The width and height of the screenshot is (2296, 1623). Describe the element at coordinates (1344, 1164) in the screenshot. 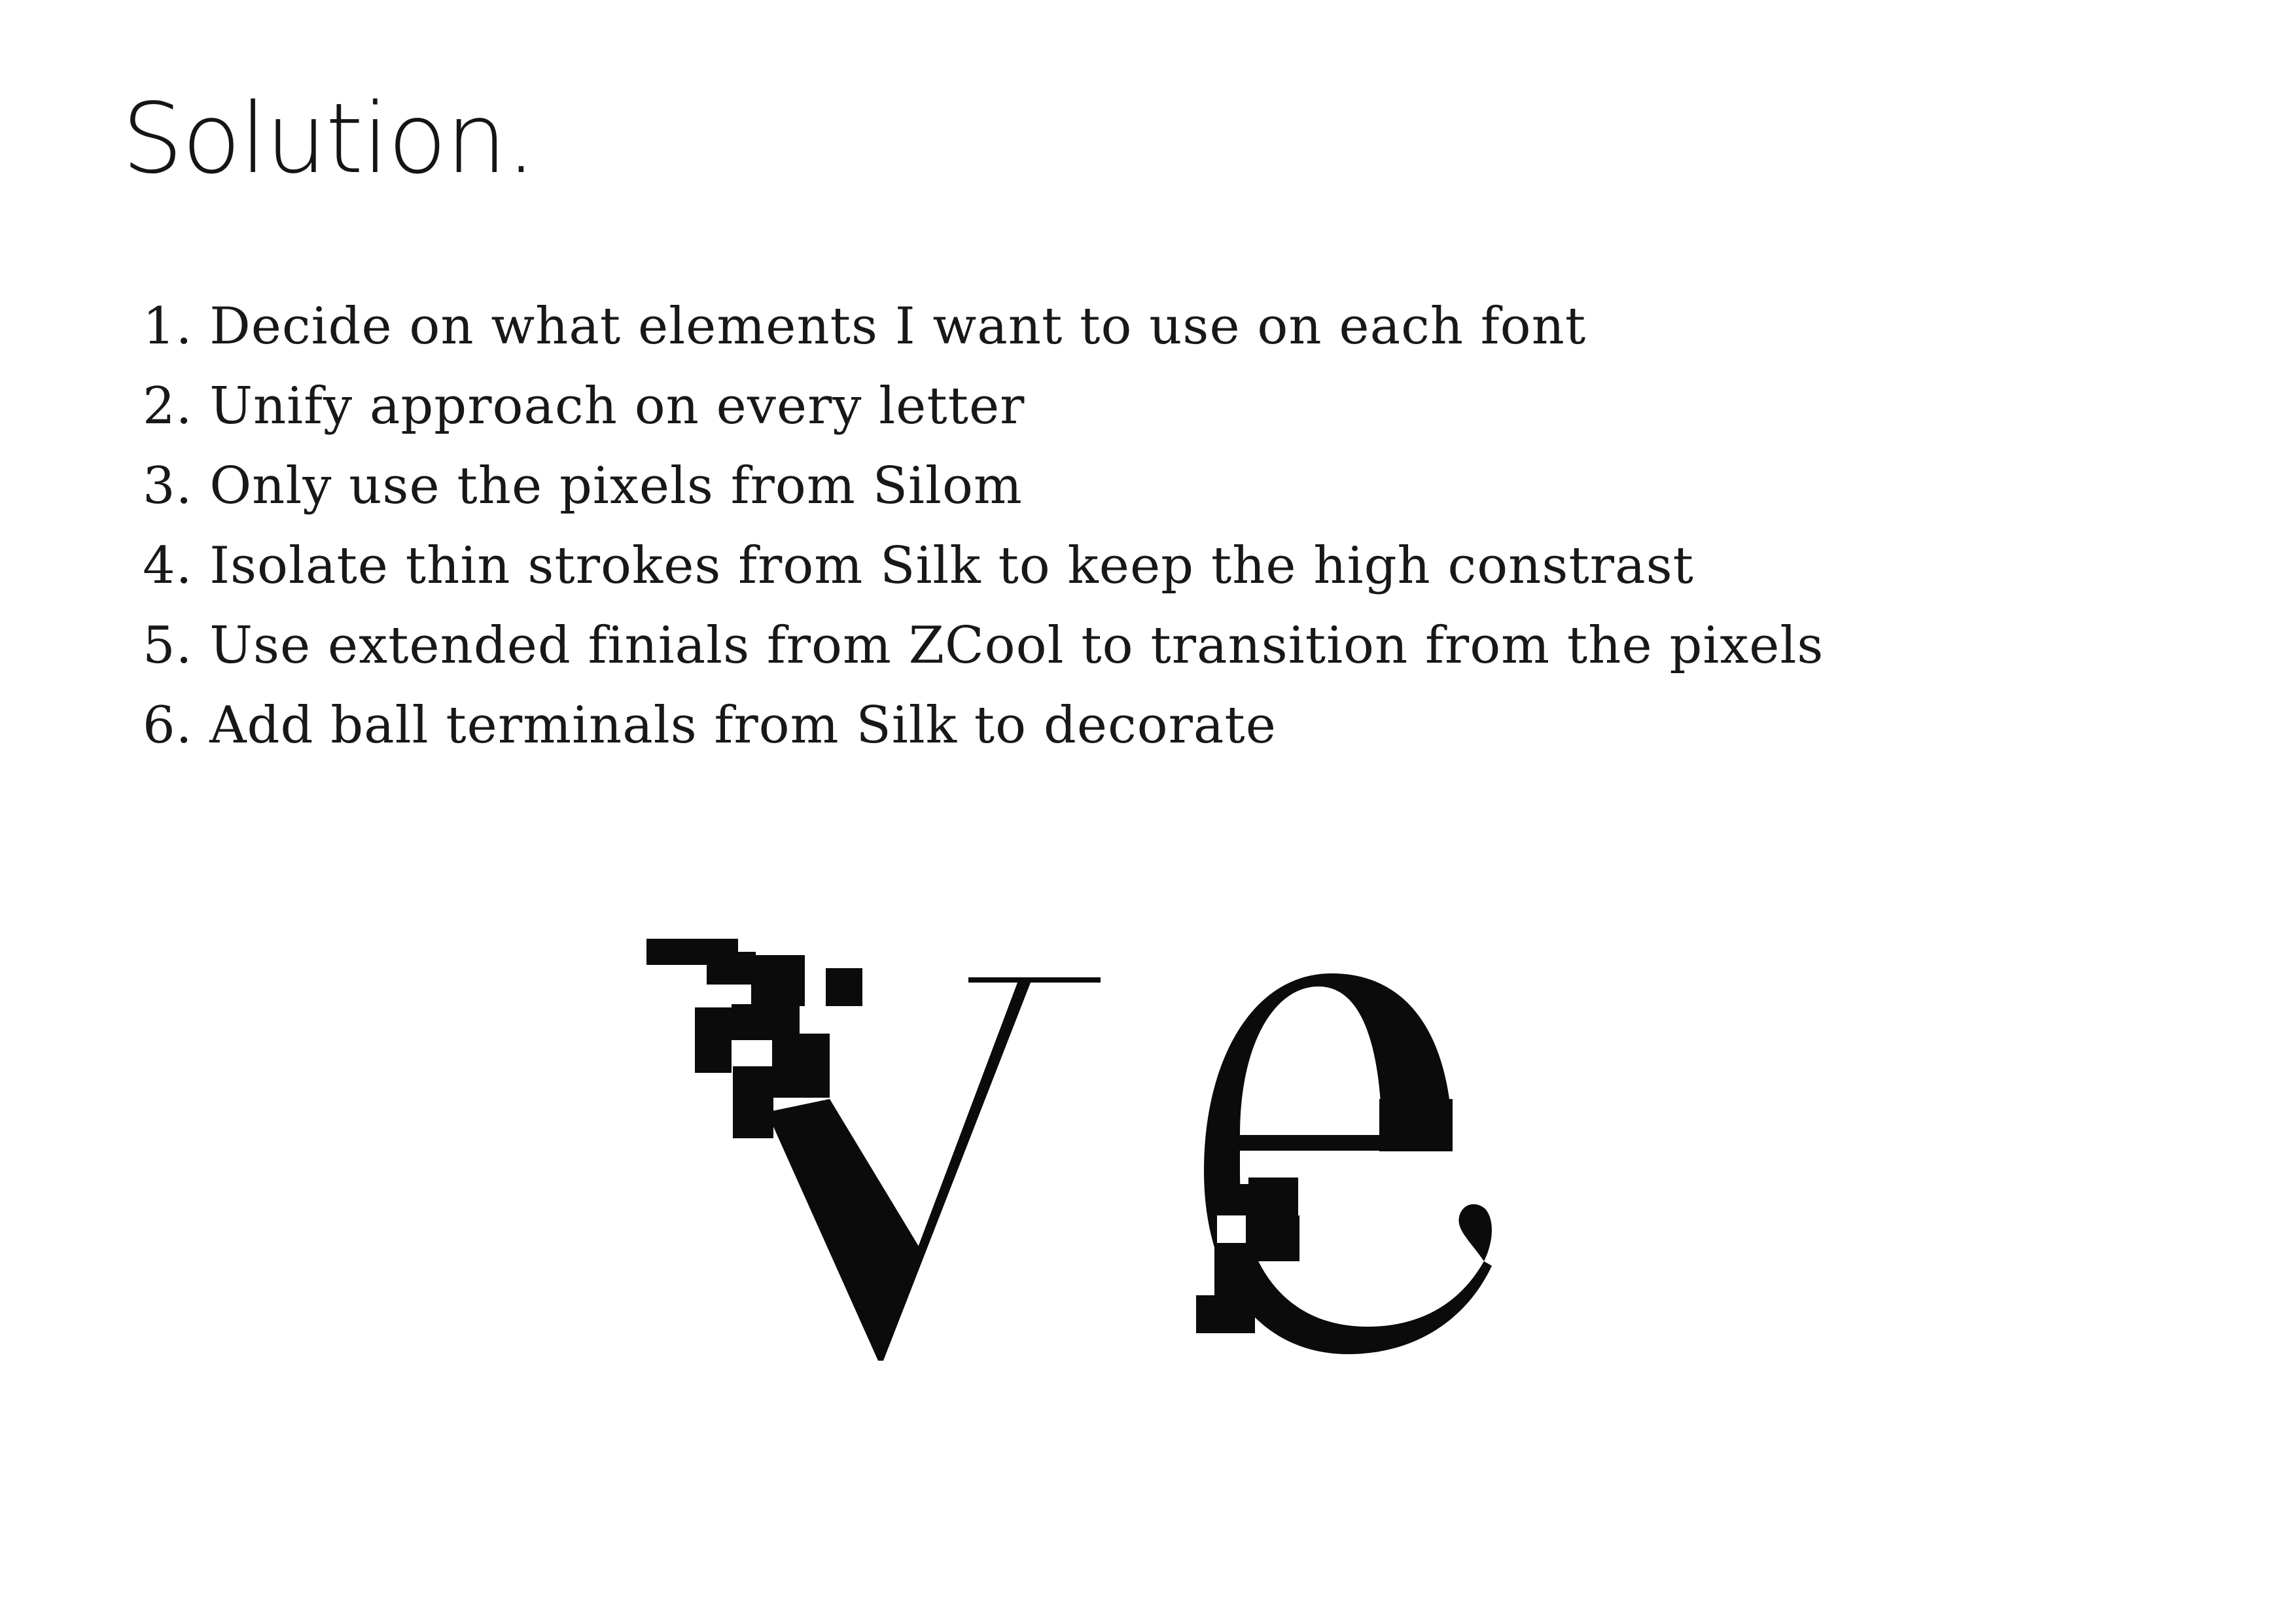

I see `glyph-e-illustration` at that location.